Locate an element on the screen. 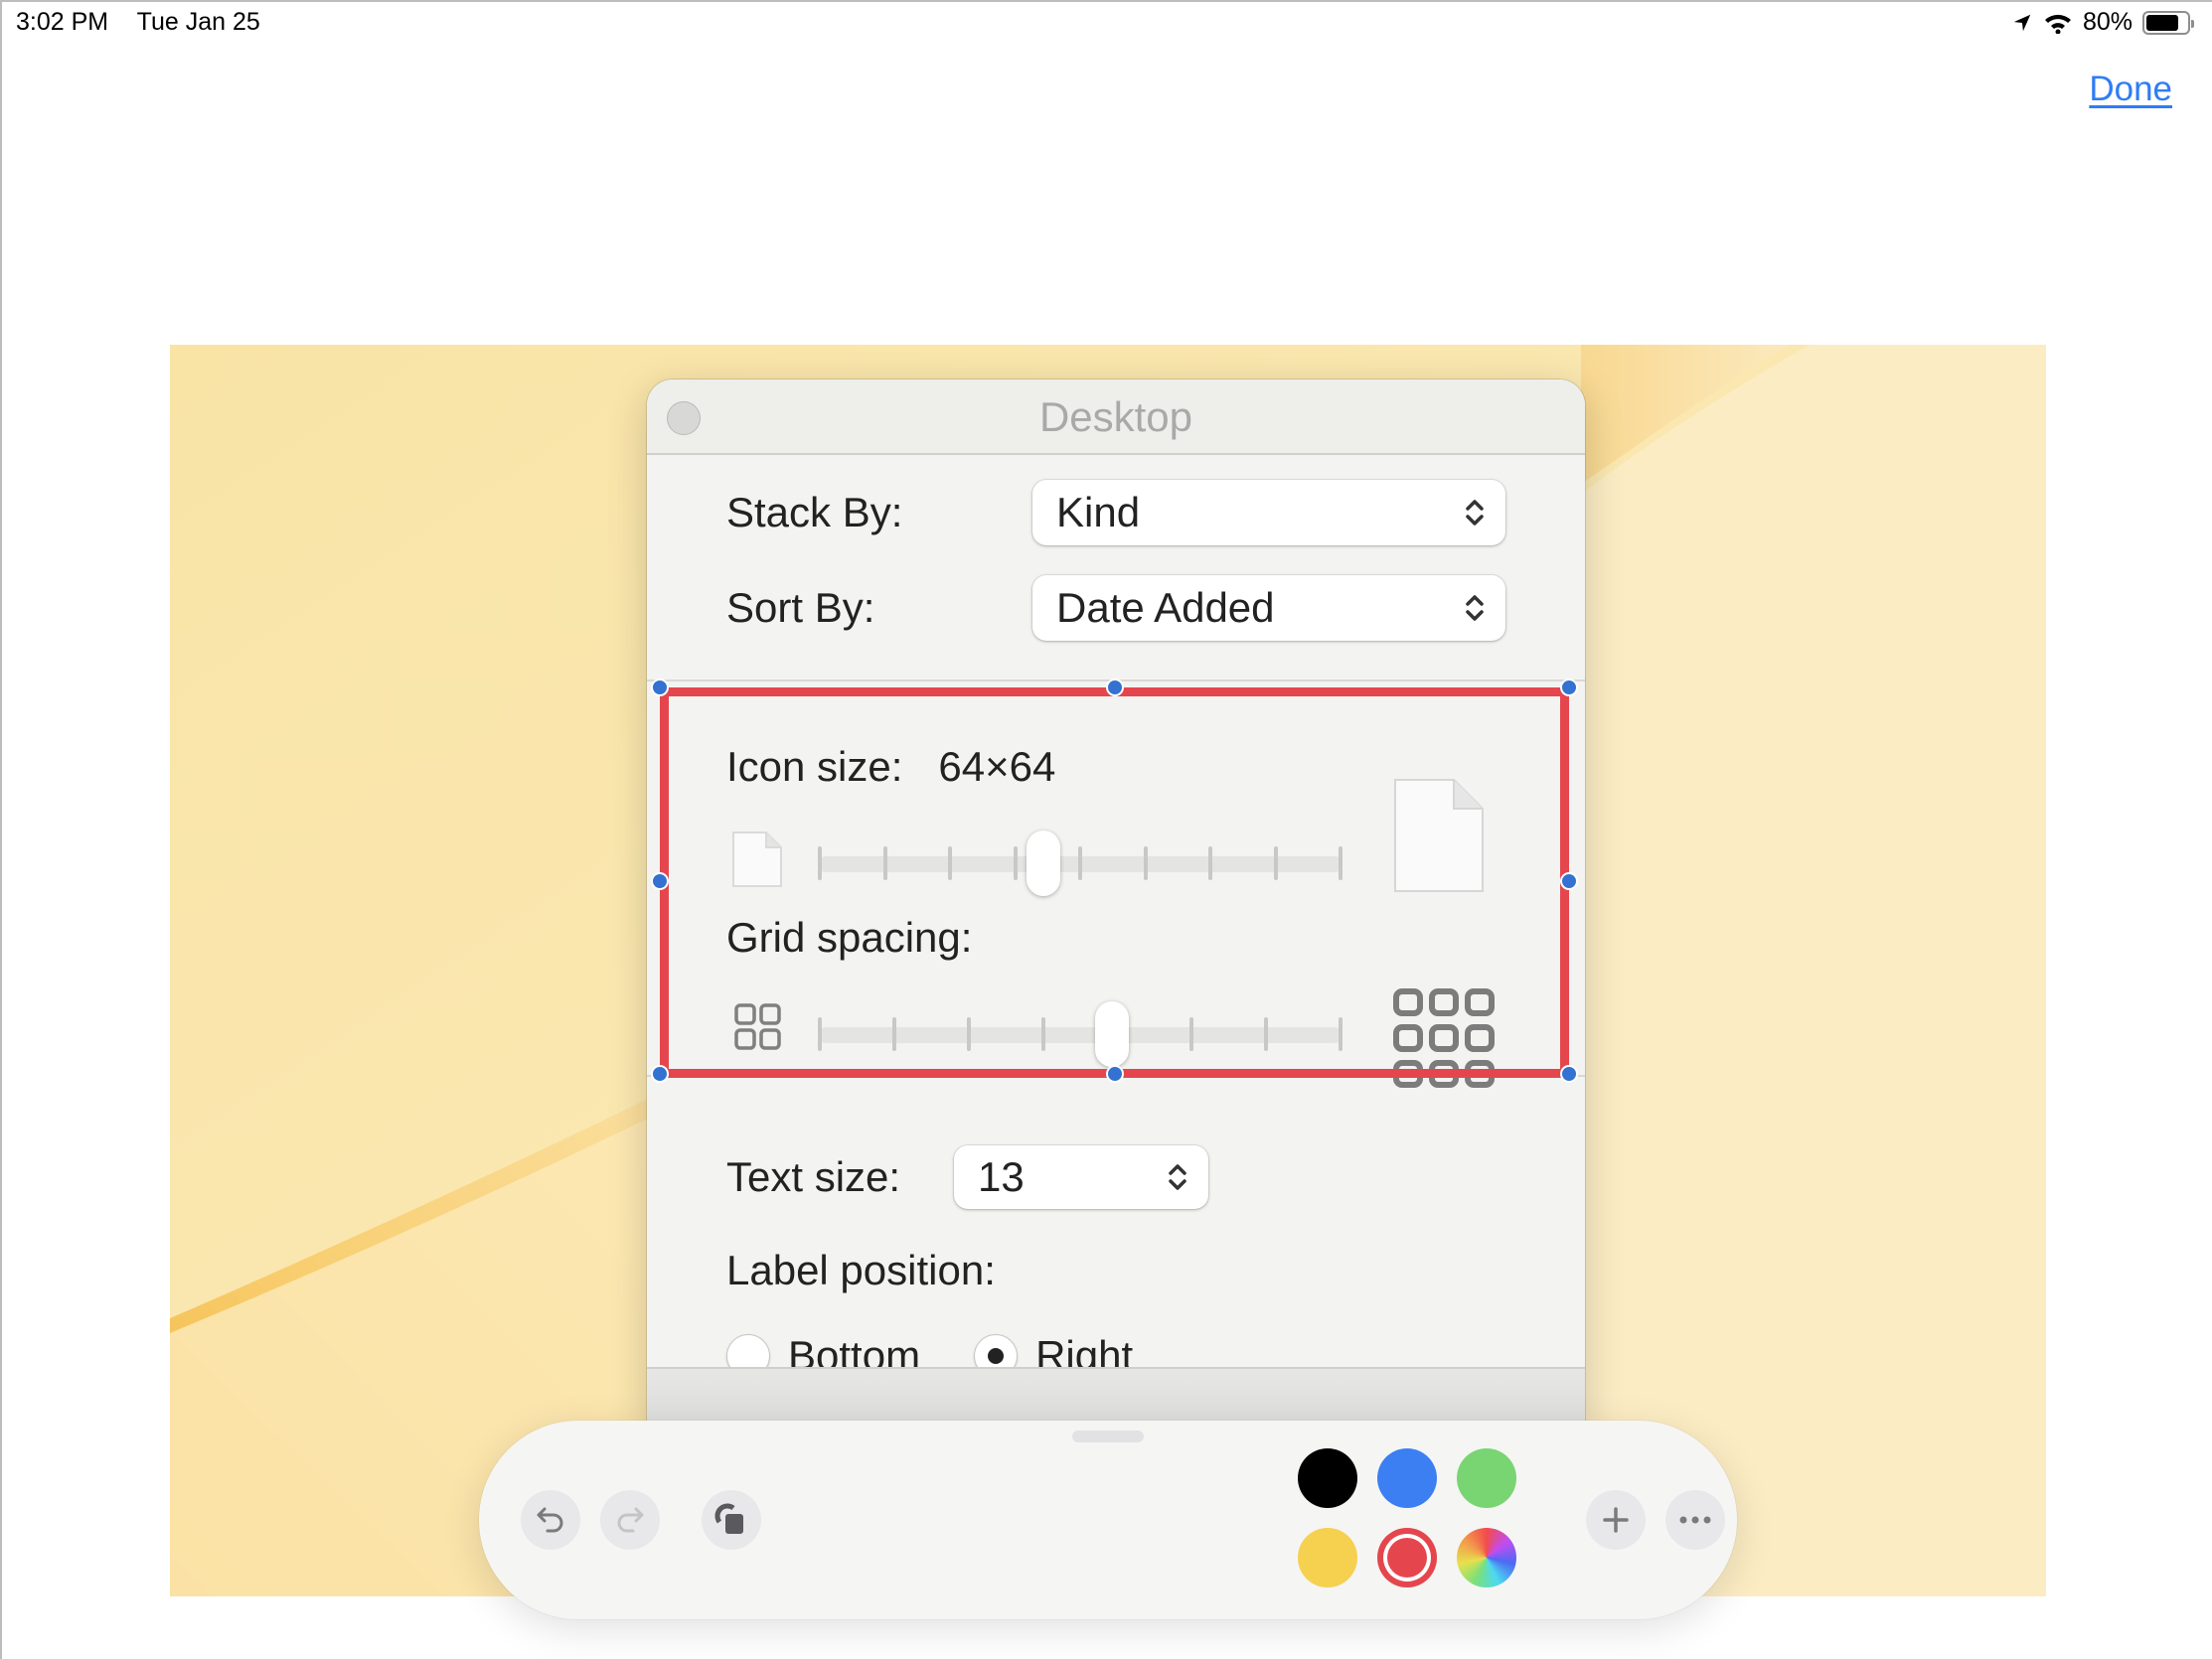 This screenshot has height=1659, width=2212. redo-button is located at coordinates (630, 1520).